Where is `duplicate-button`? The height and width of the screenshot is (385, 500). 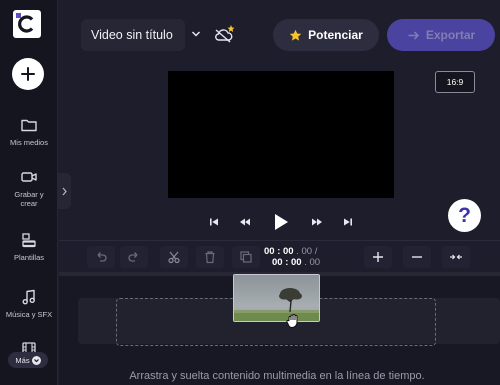
duplicate-button is located at coordinates (246, 257).